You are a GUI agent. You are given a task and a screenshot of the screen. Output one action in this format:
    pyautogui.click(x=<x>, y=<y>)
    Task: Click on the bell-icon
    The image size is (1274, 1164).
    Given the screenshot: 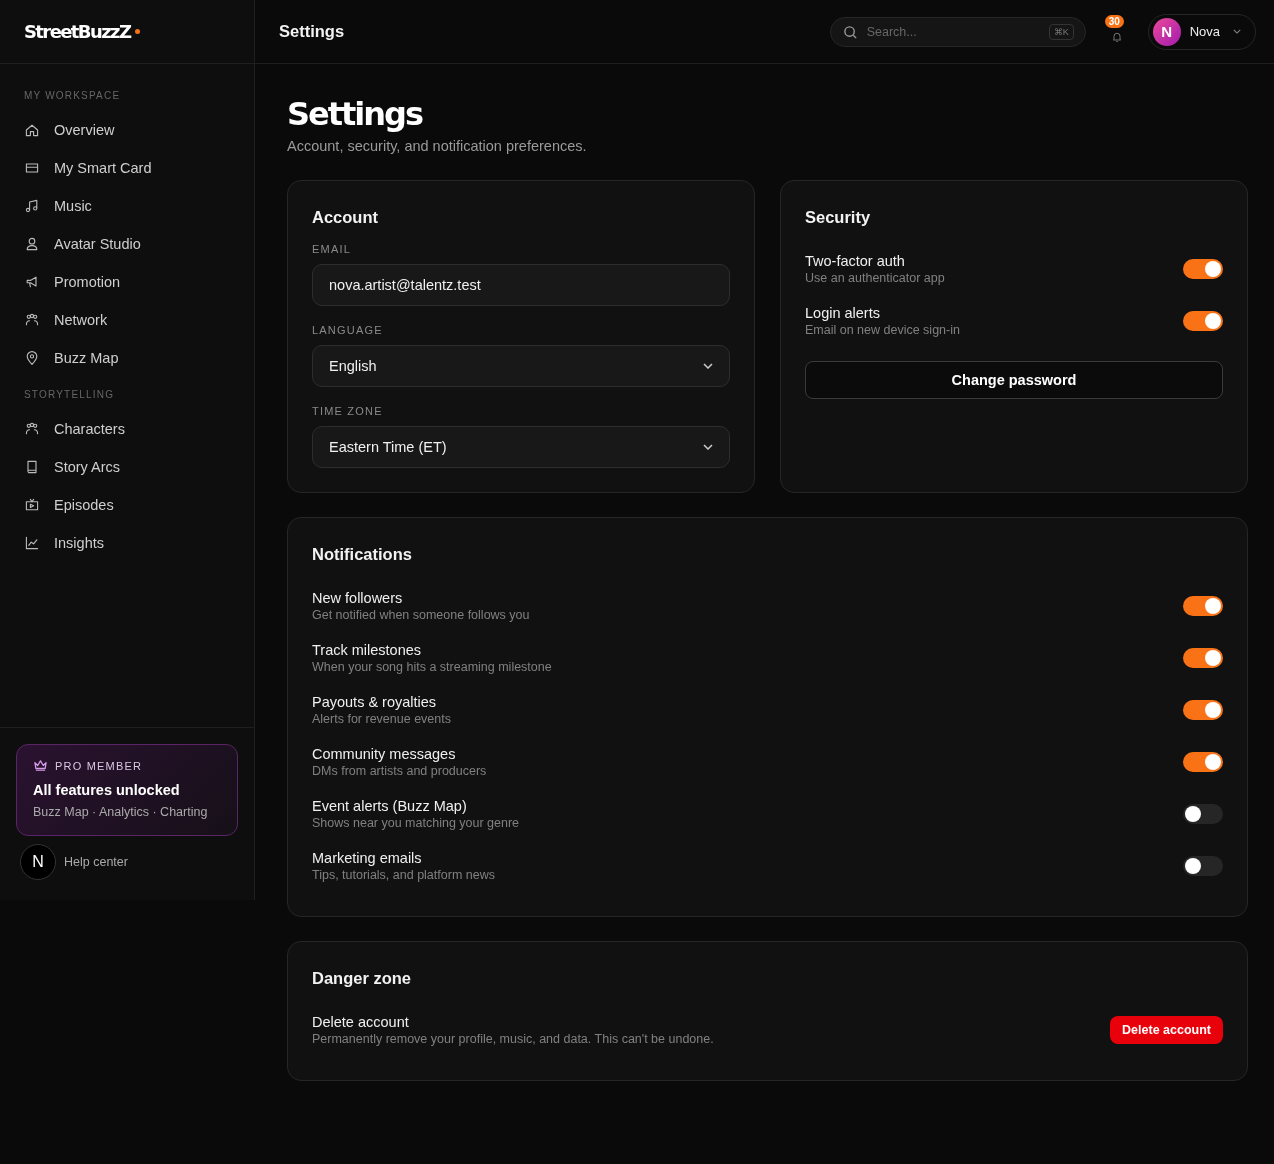 What is the action you would take?
    pyautogui.click(x=1116, y=36)
    